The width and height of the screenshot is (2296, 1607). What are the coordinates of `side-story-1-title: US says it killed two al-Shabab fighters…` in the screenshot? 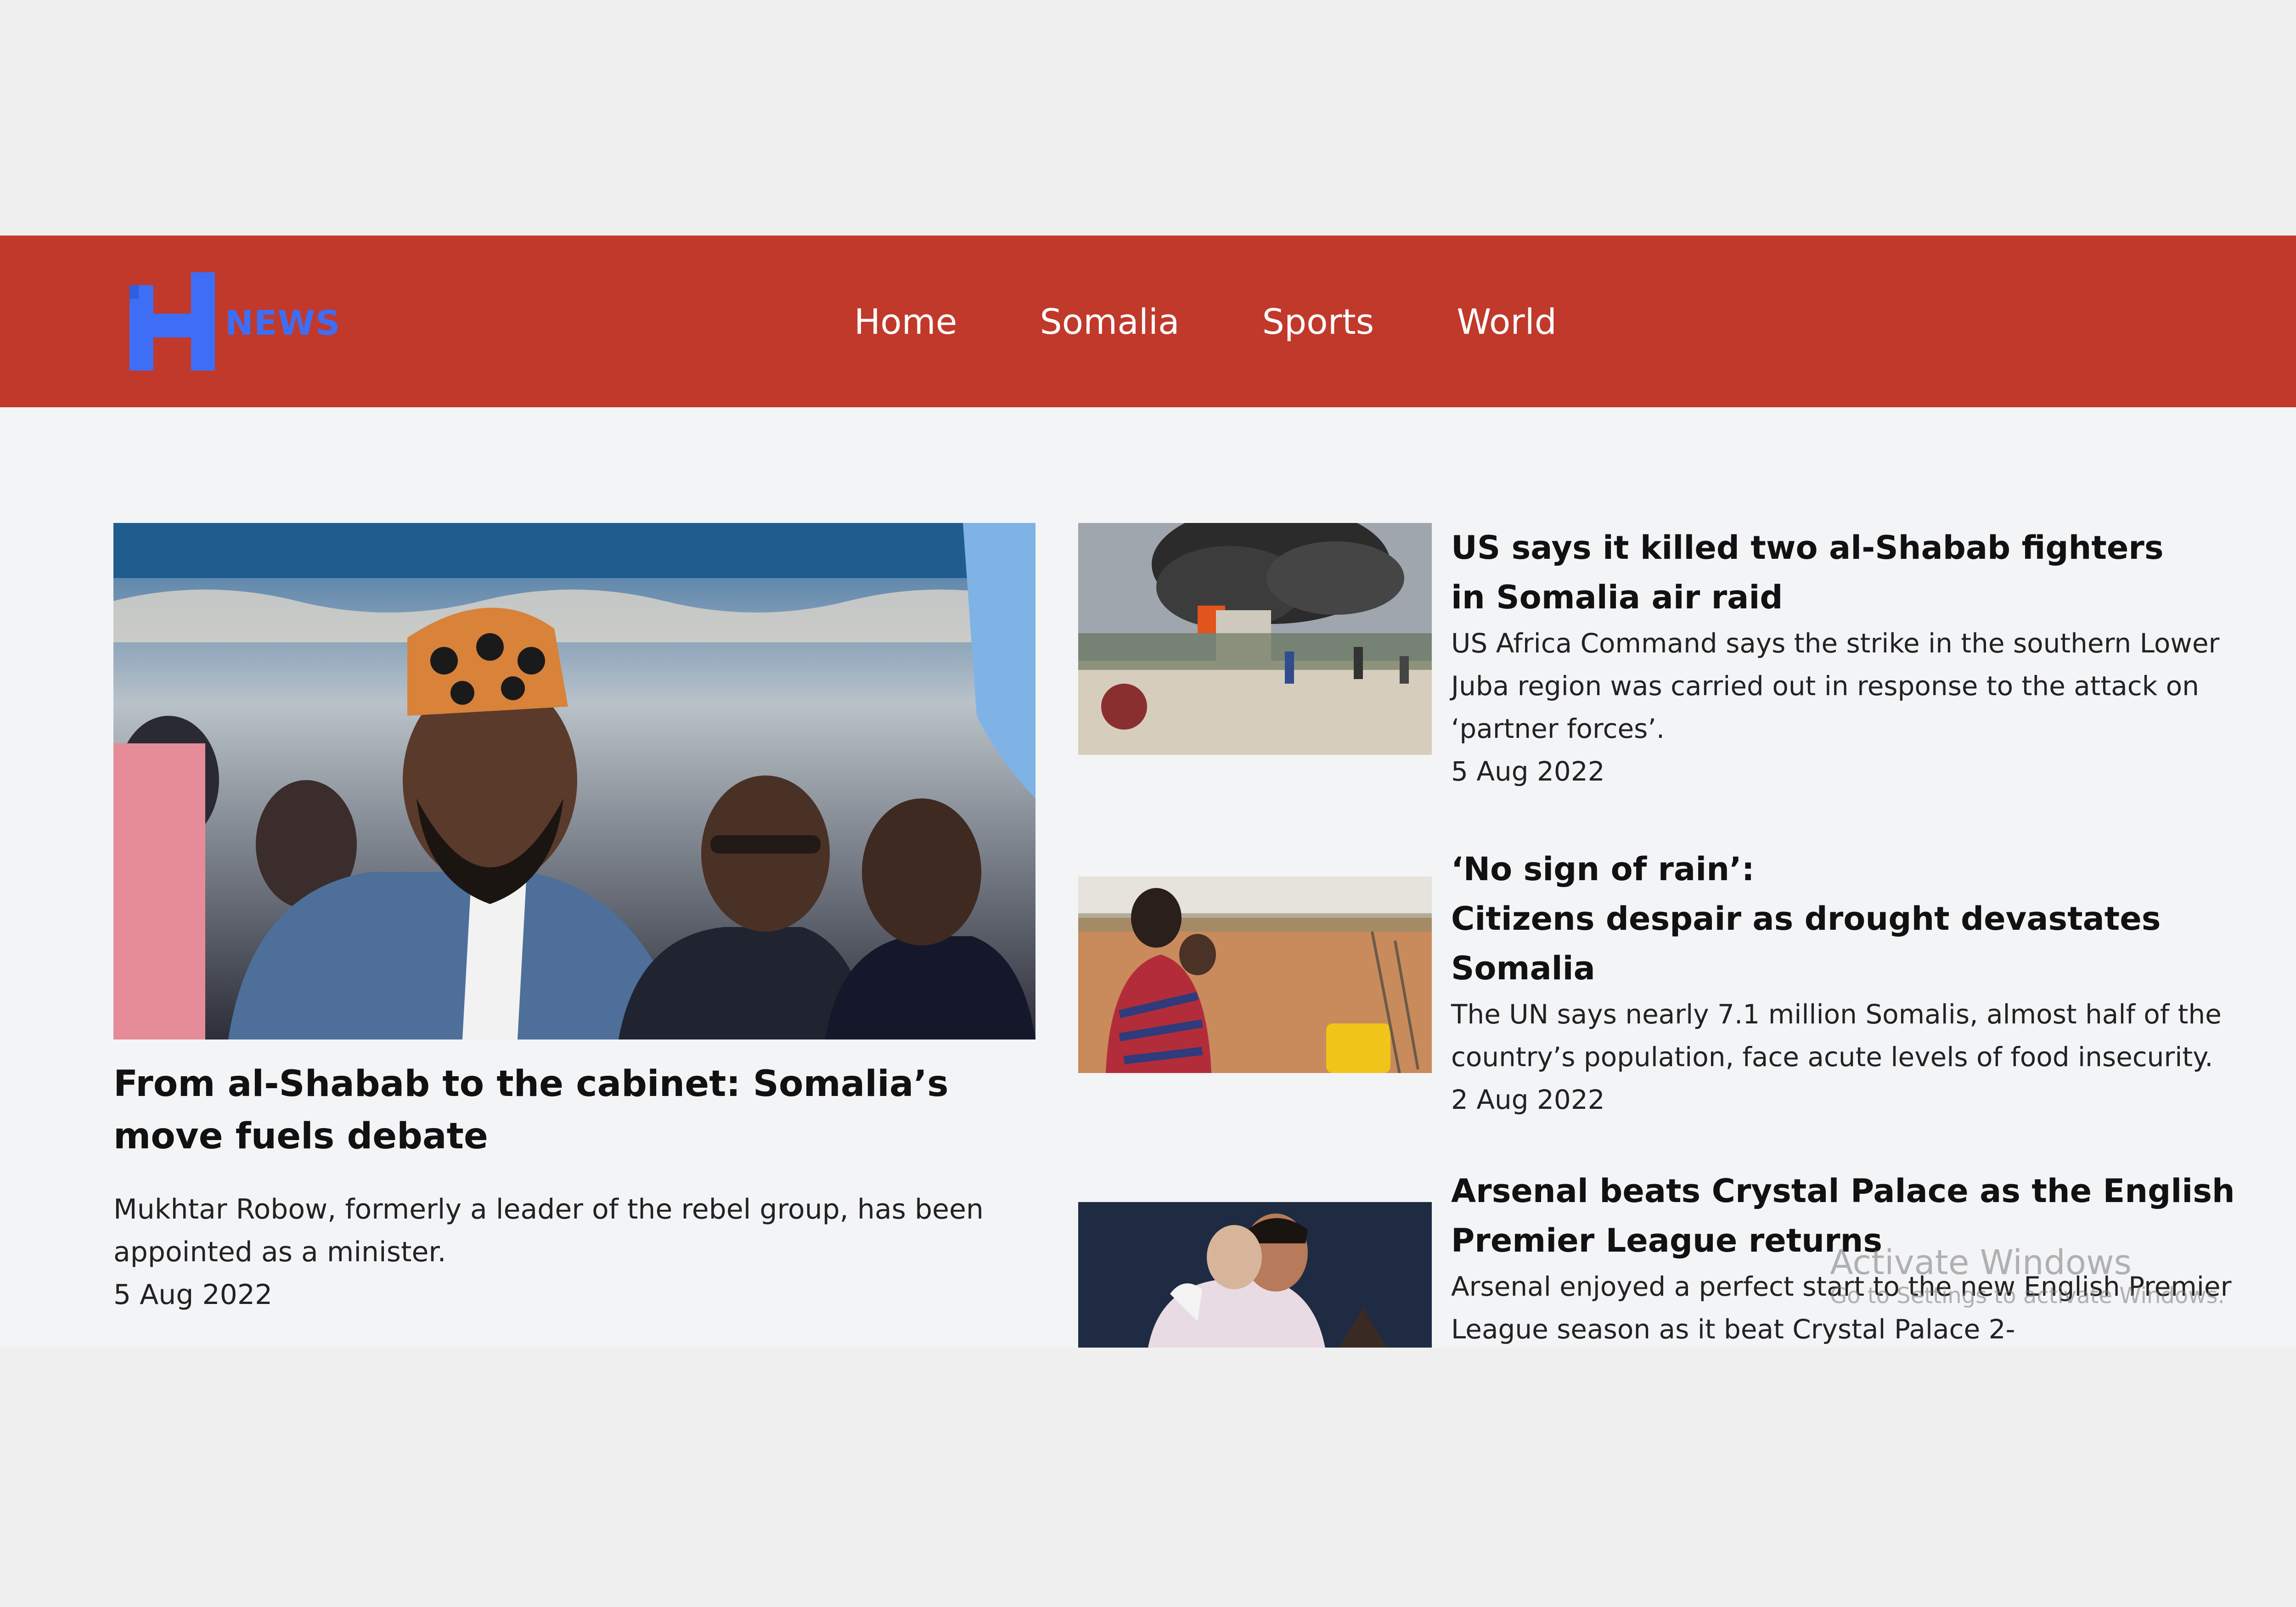 It's located at (1853, 572).